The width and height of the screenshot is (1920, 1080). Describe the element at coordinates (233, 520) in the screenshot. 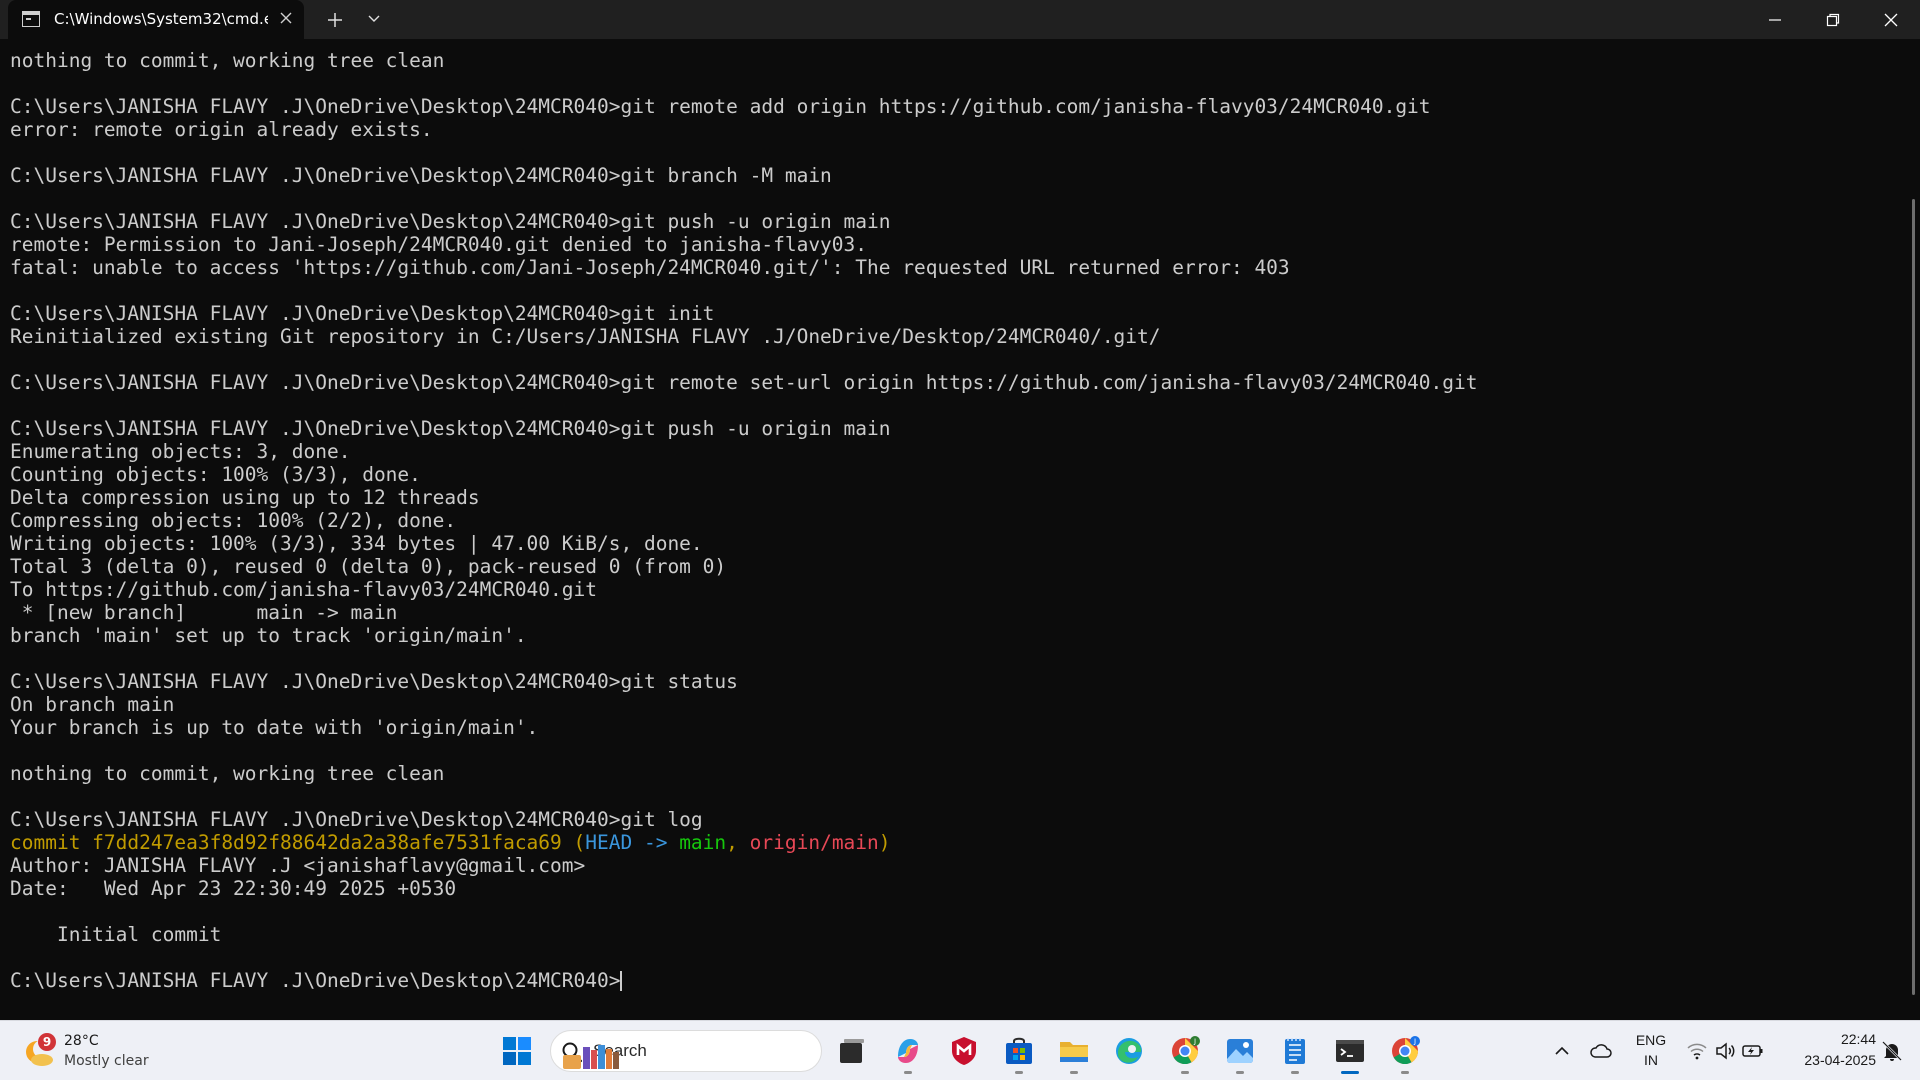

I see `terminal-line: Compressing objects: 100% (2/2), done.` at that location.